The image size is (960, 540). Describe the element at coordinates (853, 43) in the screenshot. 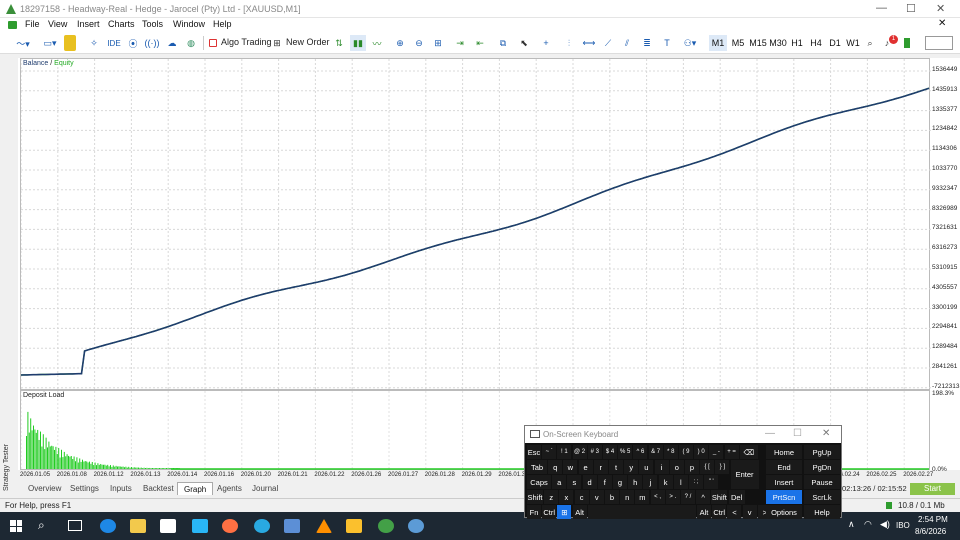

I see `tf-w1: W1` at that location.